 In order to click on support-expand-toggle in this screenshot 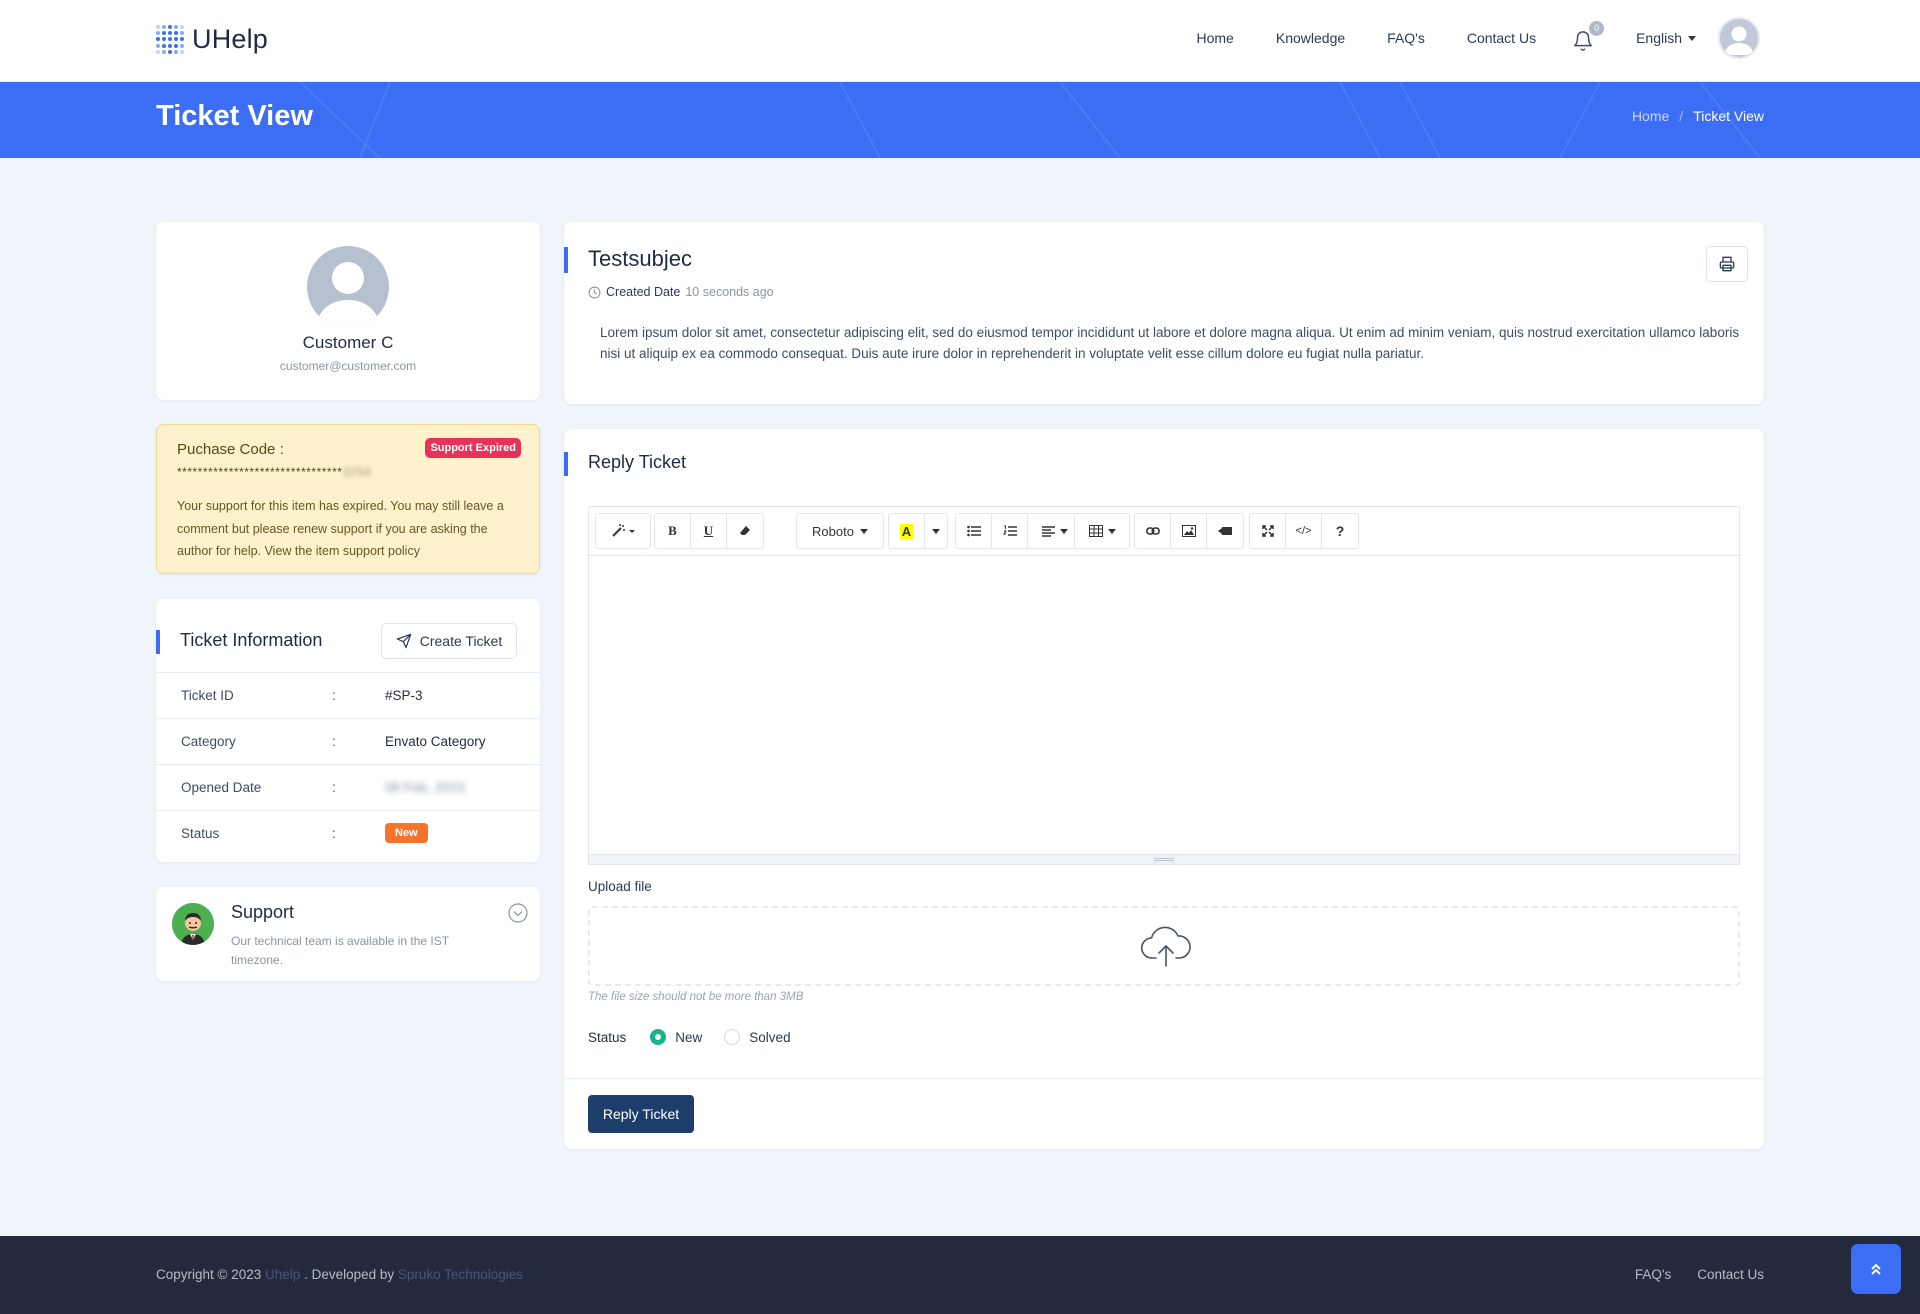, I will do `click(518, 913)`.